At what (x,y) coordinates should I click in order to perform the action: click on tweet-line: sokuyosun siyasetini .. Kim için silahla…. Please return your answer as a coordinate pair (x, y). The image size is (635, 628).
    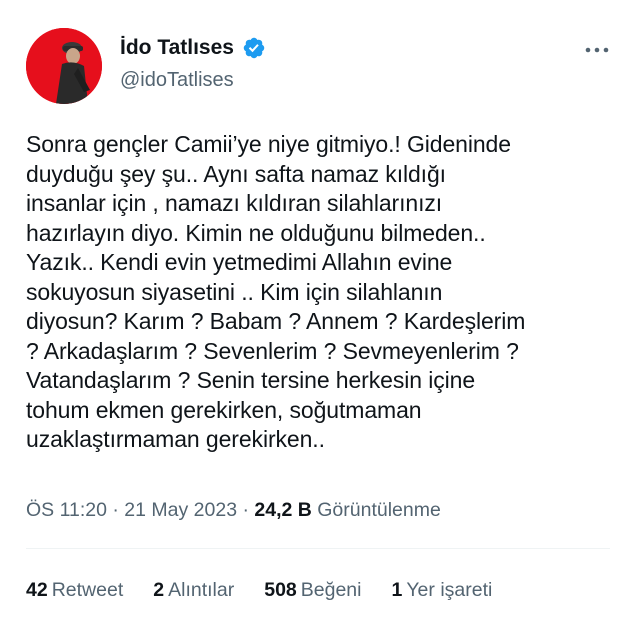
    Looking at the image, I should click on (234, 291).